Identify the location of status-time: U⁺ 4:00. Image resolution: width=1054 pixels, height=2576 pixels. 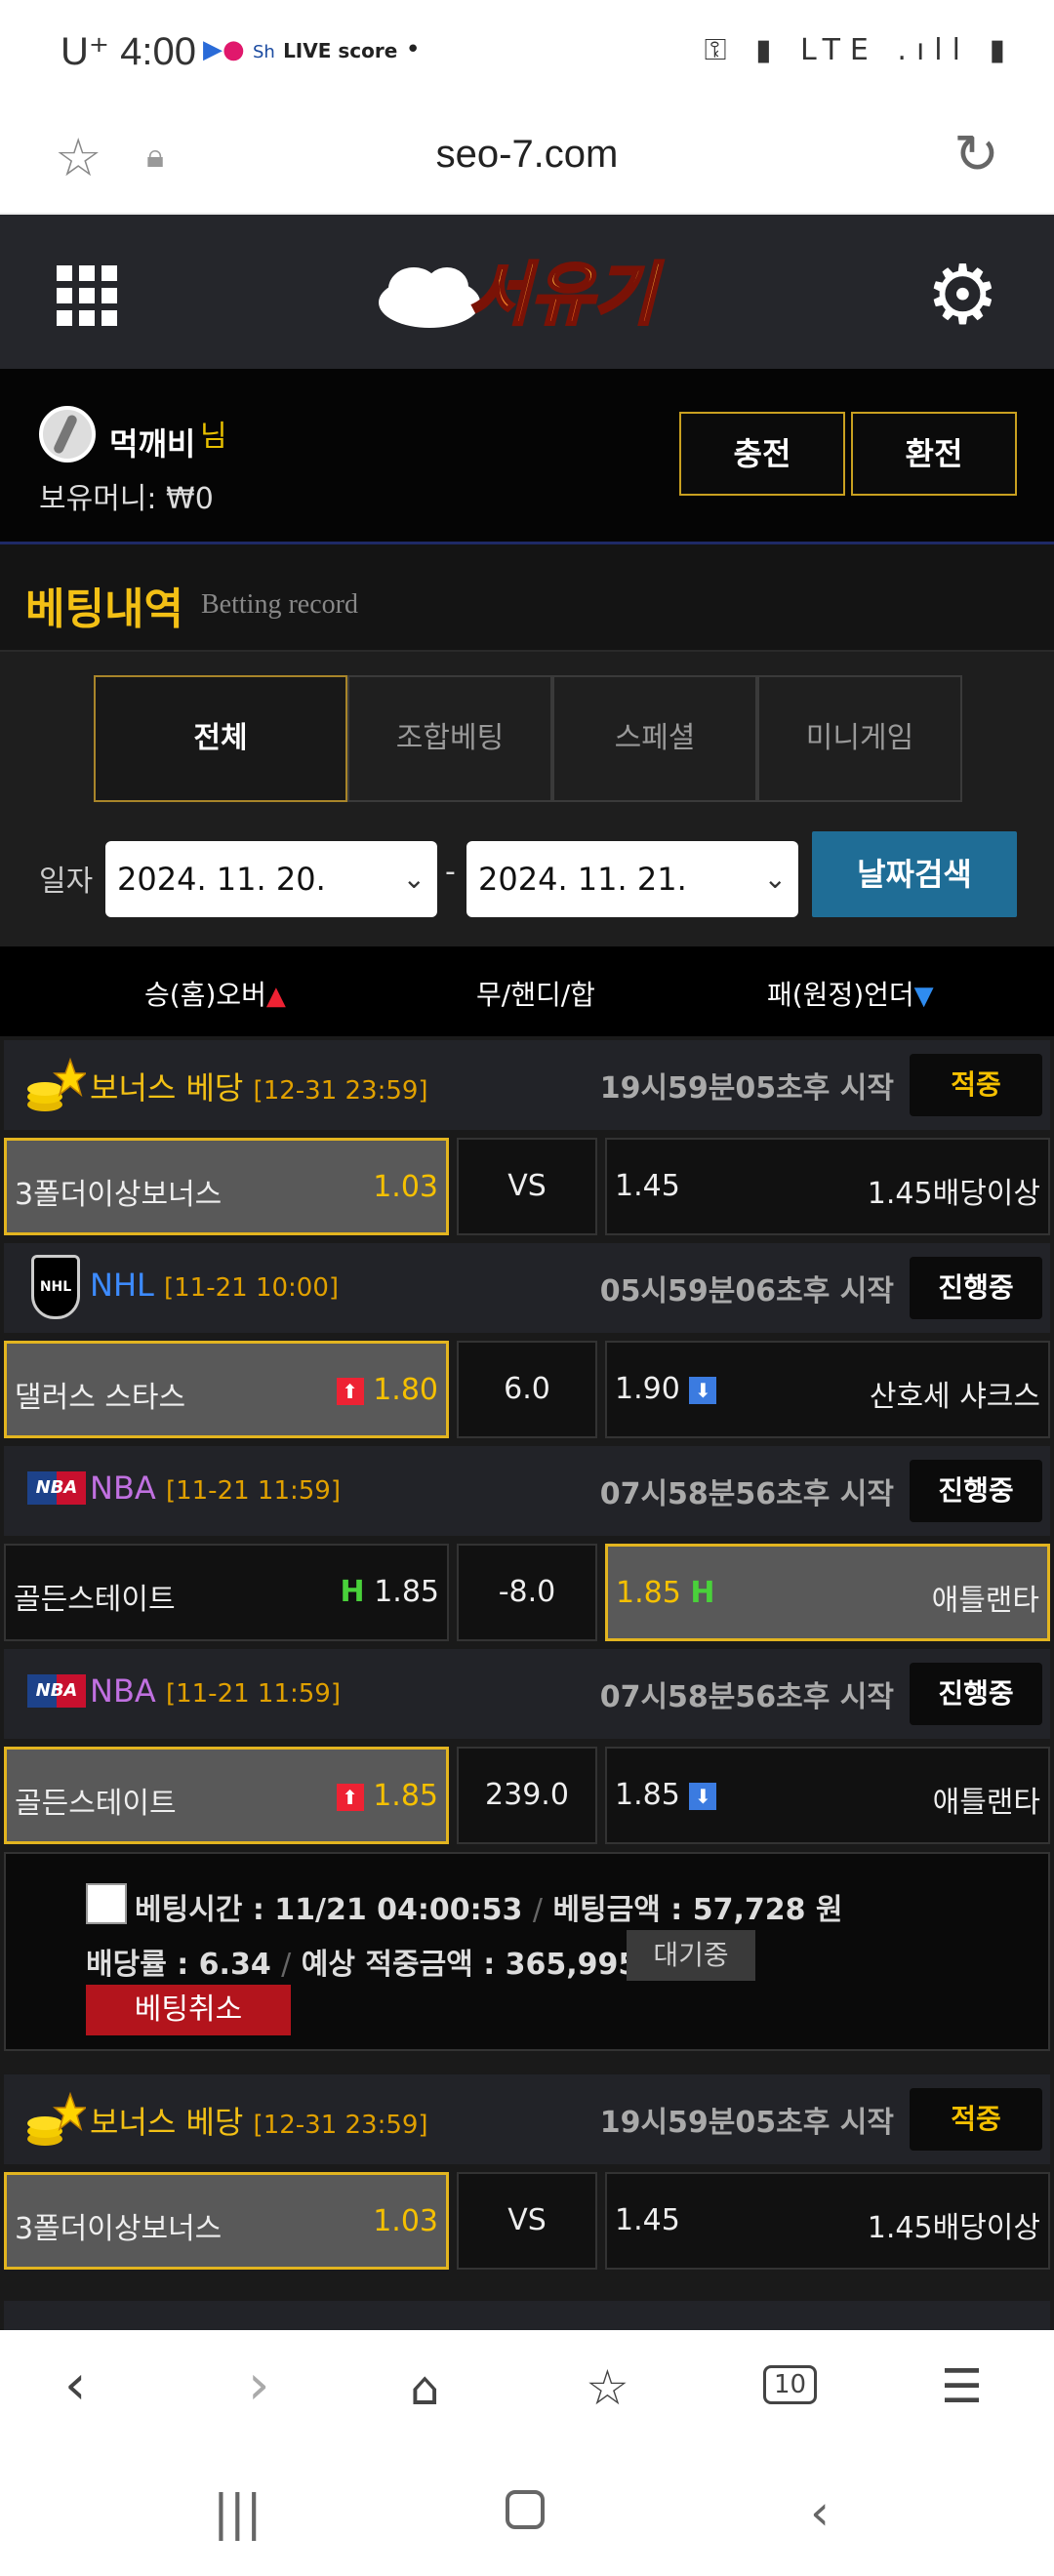
(128, 51).